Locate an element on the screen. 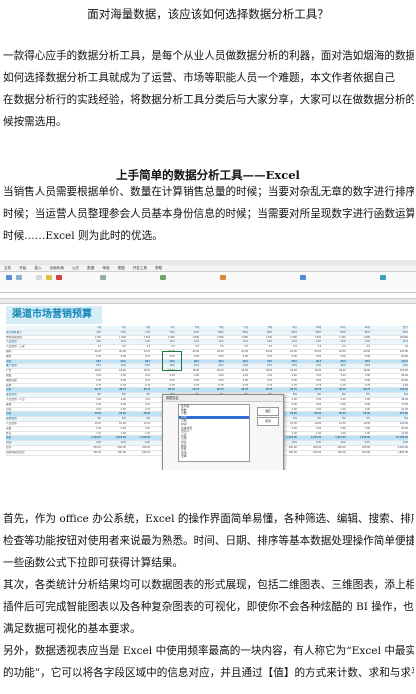 The image size is (416, 694). fill-color-icon is located at coordinates (49, 277).